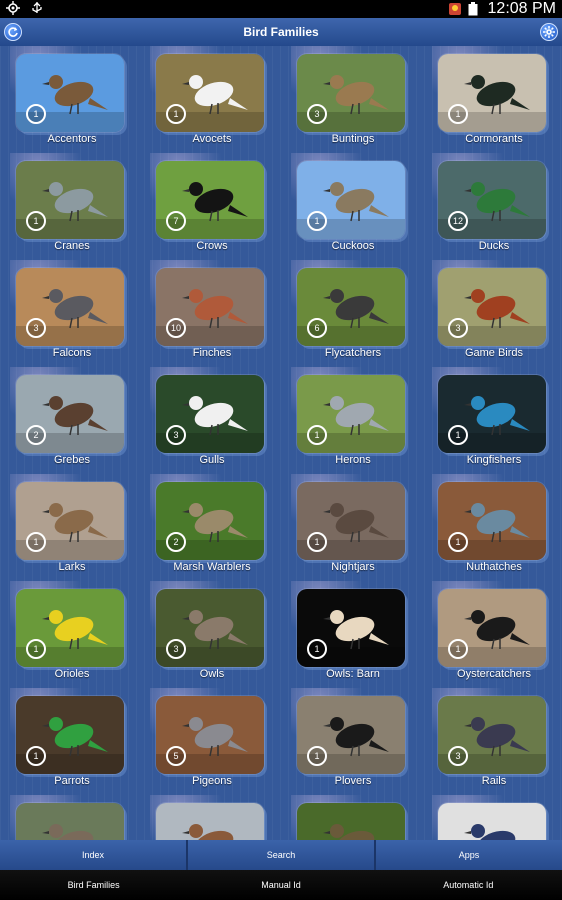  Describe the element at coordinates (353, 460) in the screenshot. I see `family-name: Herons` at that location.